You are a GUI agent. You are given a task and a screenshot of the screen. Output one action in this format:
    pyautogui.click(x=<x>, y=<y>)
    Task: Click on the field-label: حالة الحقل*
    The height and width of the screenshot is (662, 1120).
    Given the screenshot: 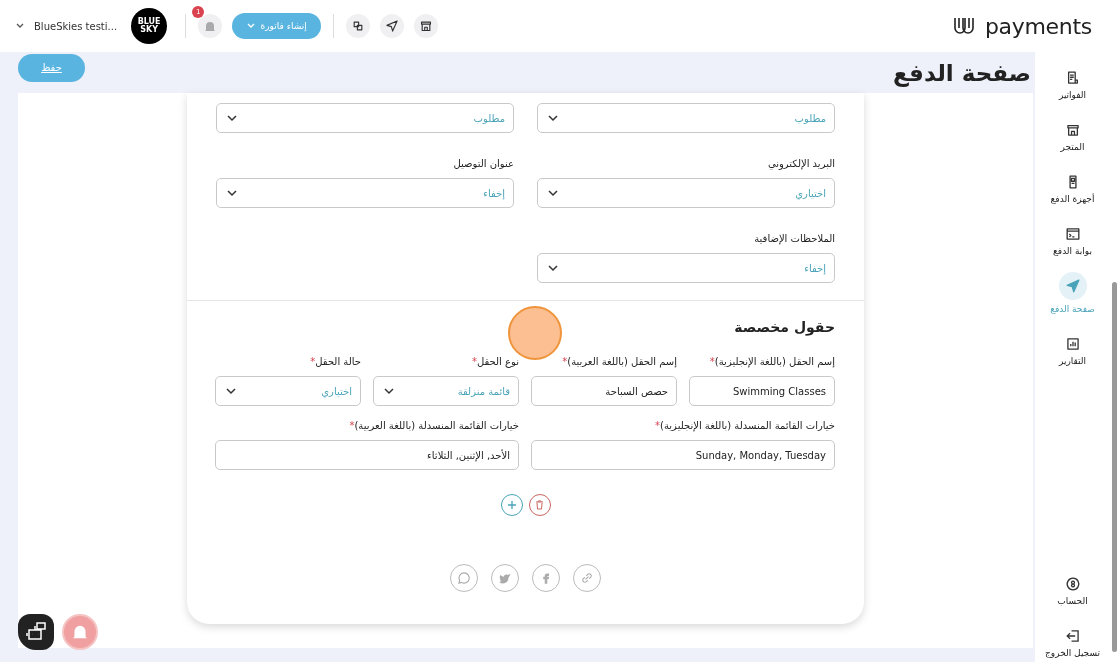 What is the action you would take?
    pyautogui.click(x=335, y=362)
    